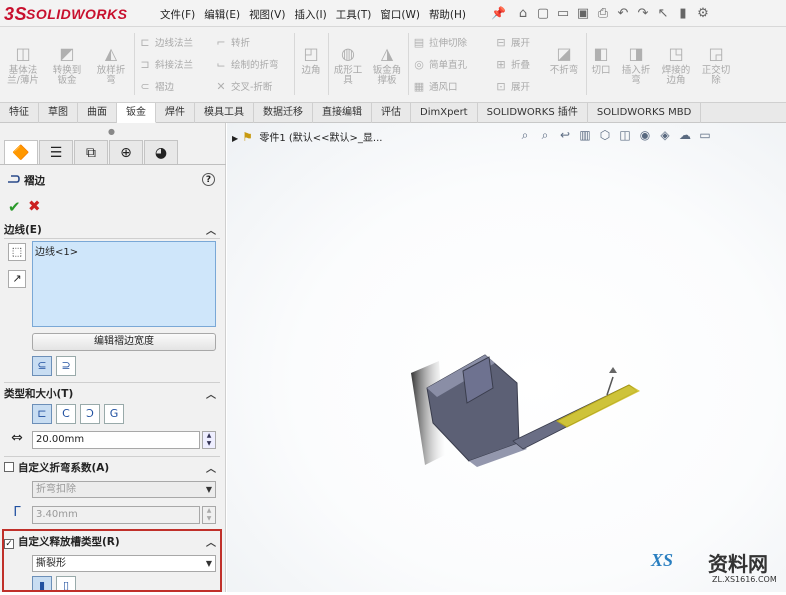 The width and height of the screenshot is (786, 595). I want to click on heads-up-view-toolbar: ⌕ ⌕ ↩ ▥ ⬡ ◫ ◉ ◈ ☁ ▭, so click(615, 135).